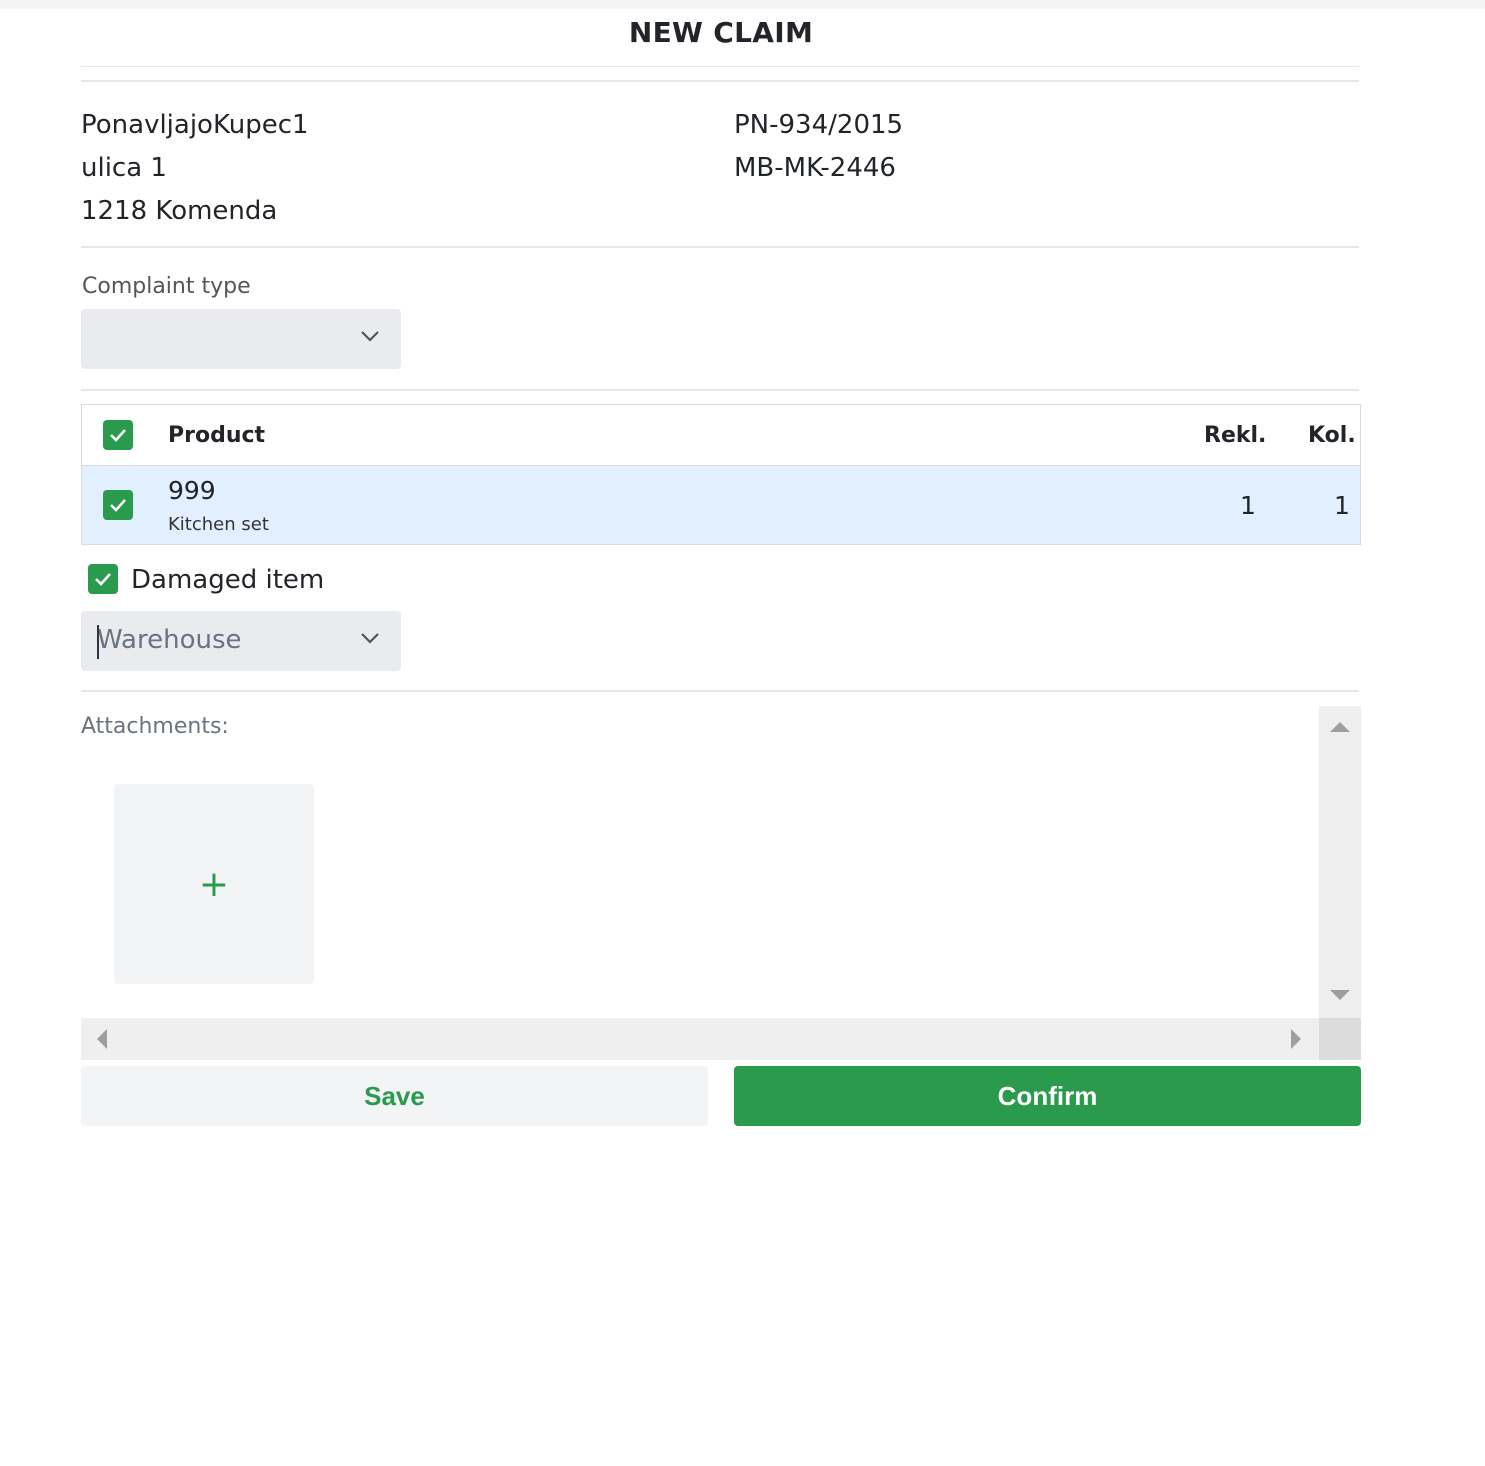 This screenshot has width=1485, height=1466. I want to click on add-attachment-button: +, so click(214, 884).